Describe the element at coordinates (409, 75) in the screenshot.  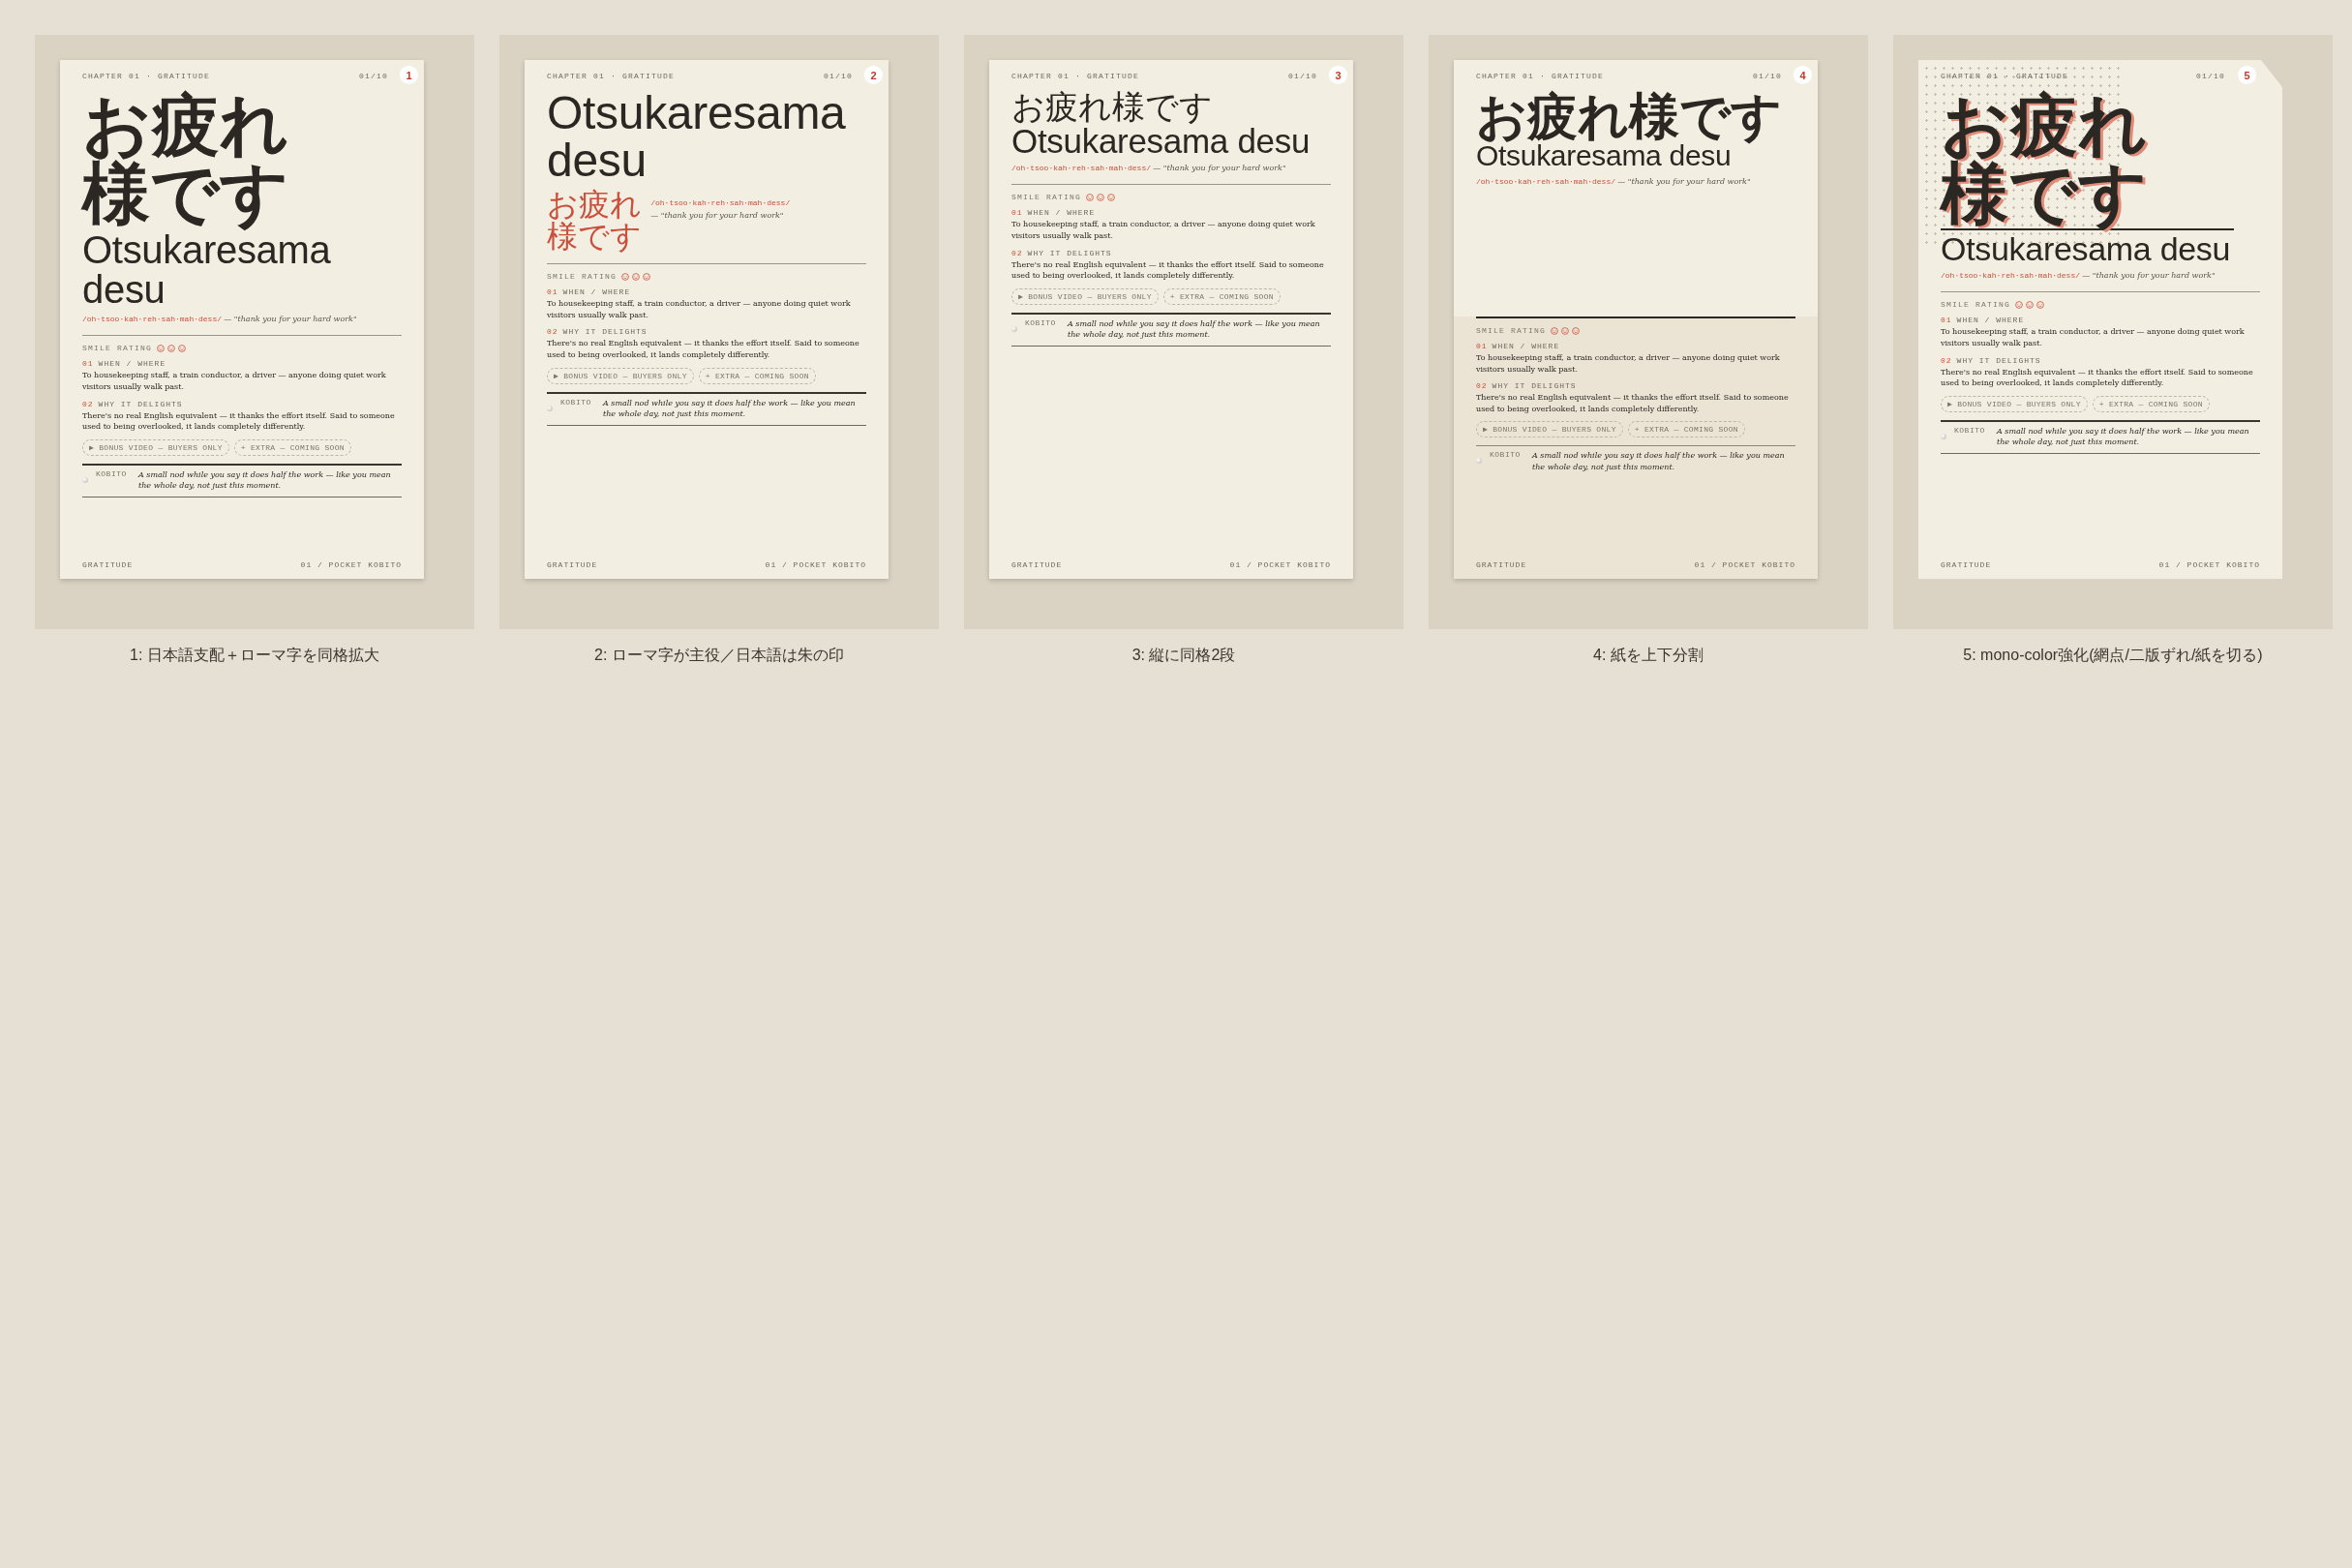
I see `variant-number-badge: 1` at that location.